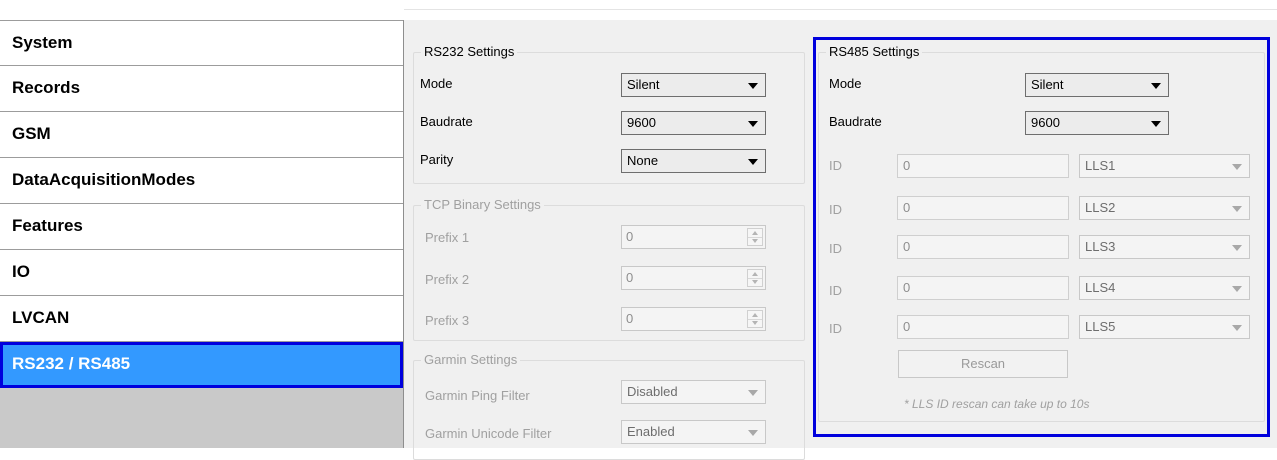  Describe the element at coordinates (651, 431) in the screenshot. I see `garmin-unicode-filter-value: Enabled` at that location.